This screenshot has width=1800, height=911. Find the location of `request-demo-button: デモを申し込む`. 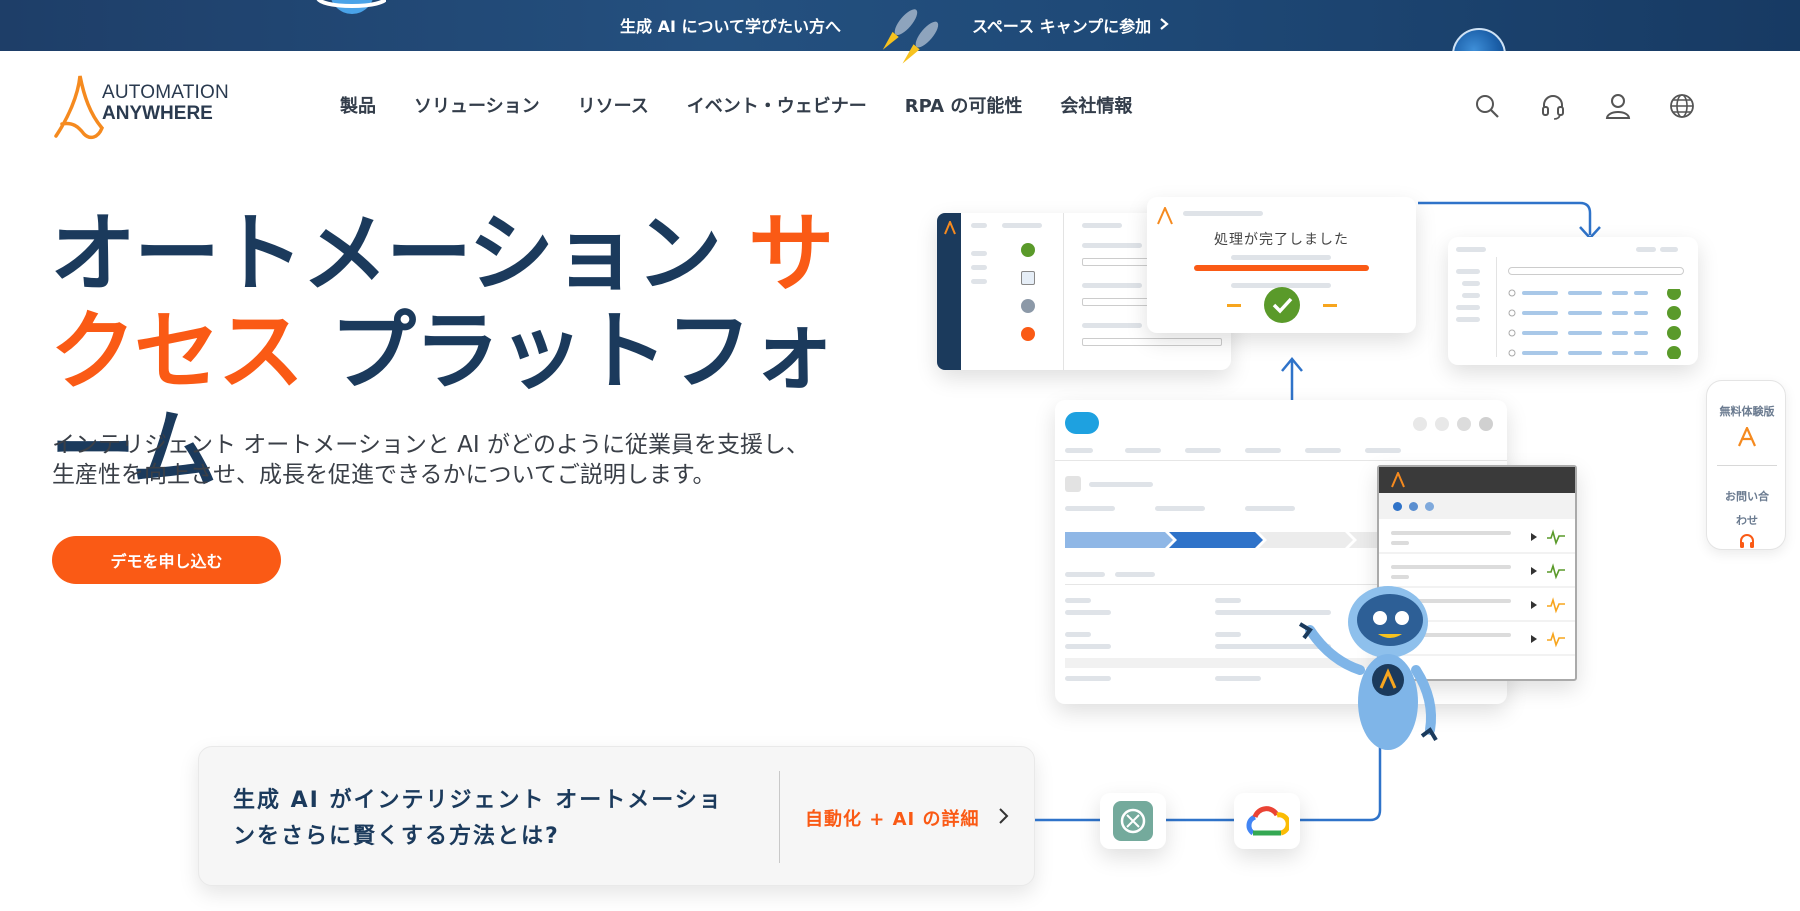

request-demo-button: デモを申し込む is located at coordinates (166, 560).